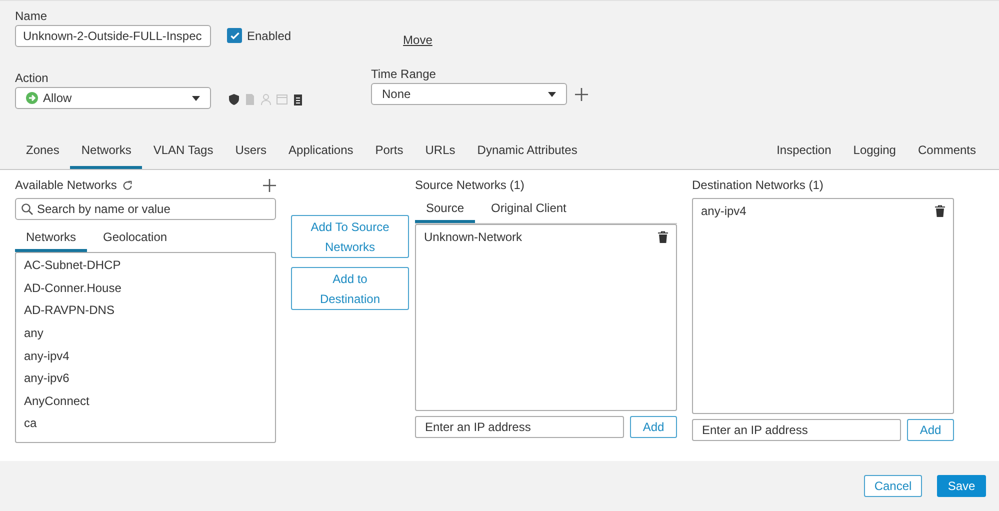 The width and height of the screenshot is (999, 511). Describe the element at coordinates (145, 268) in the screenshot. I see `list-item: AC-Subnet-DHCP` at that location.